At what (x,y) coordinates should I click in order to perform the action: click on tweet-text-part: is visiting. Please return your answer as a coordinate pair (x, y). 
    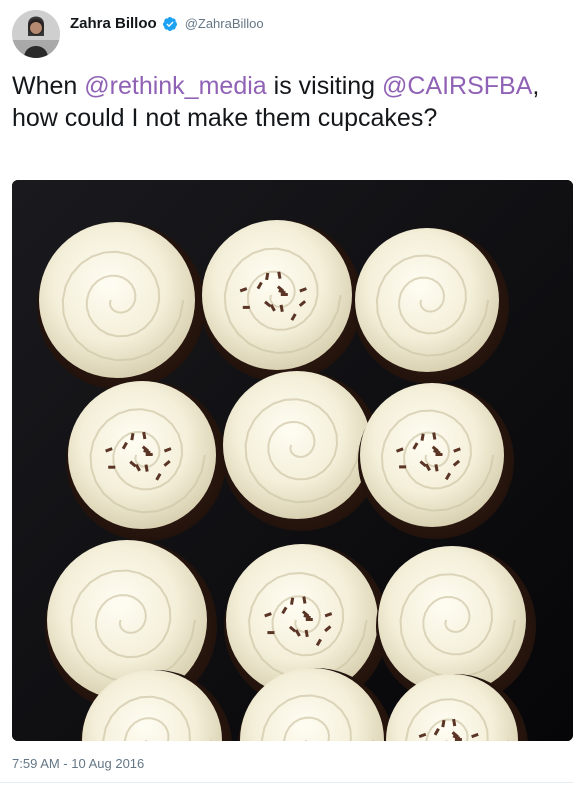
    Looking at the image, I should click on (324, 86).